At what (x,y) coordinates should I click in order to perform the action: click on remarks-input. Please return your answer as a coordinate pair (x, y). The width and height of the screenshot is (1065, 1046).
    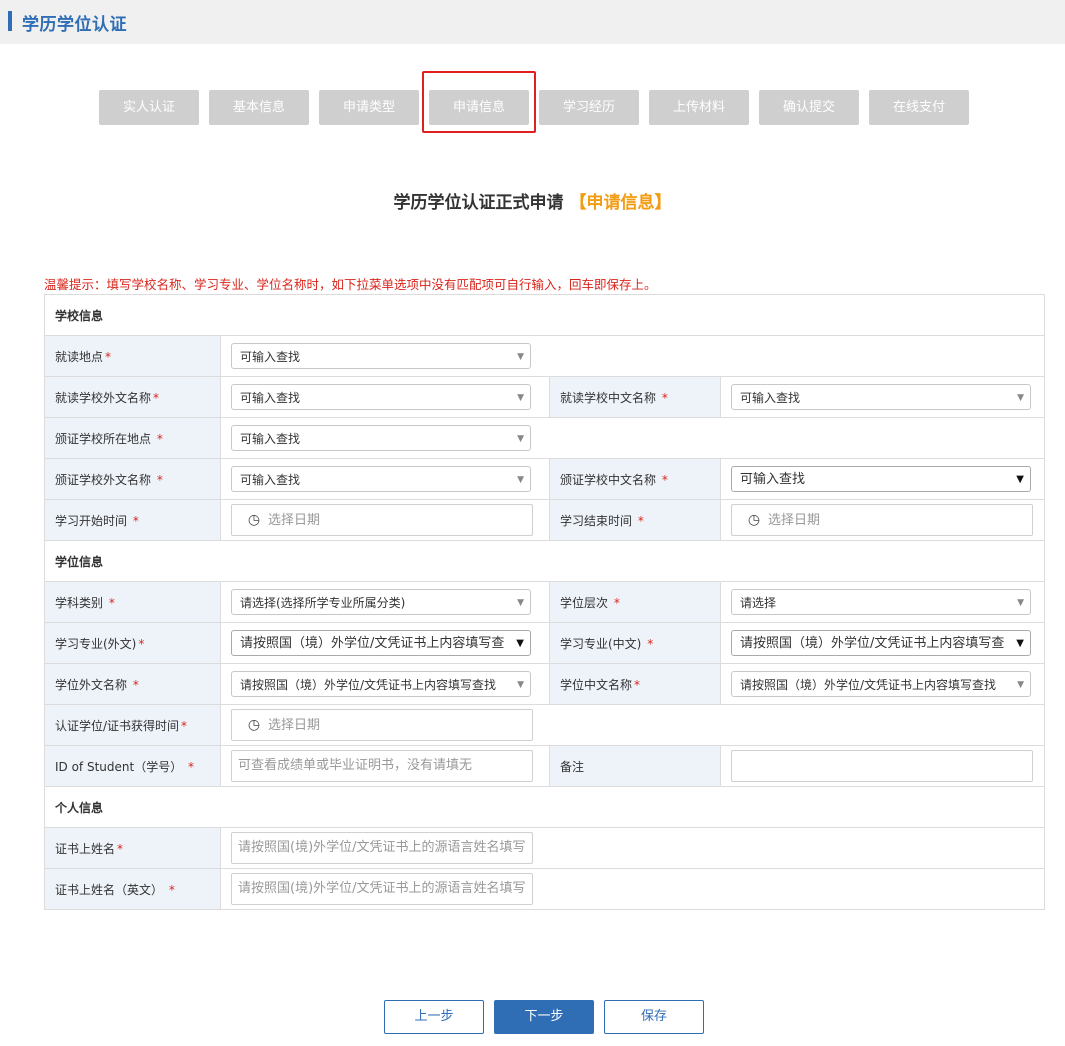
    Looking at the image, I should click on (882, 766).